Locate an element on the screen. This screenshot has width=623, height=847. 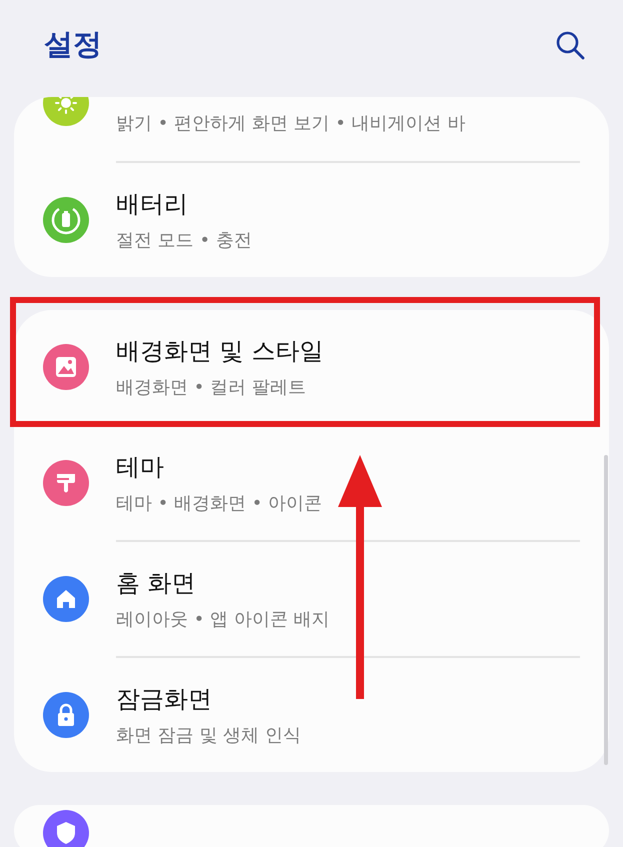
settings-item: 배경화면 및 스타일 배경화면 • 컬러 팔레트 is located at coordinates (311, 367).